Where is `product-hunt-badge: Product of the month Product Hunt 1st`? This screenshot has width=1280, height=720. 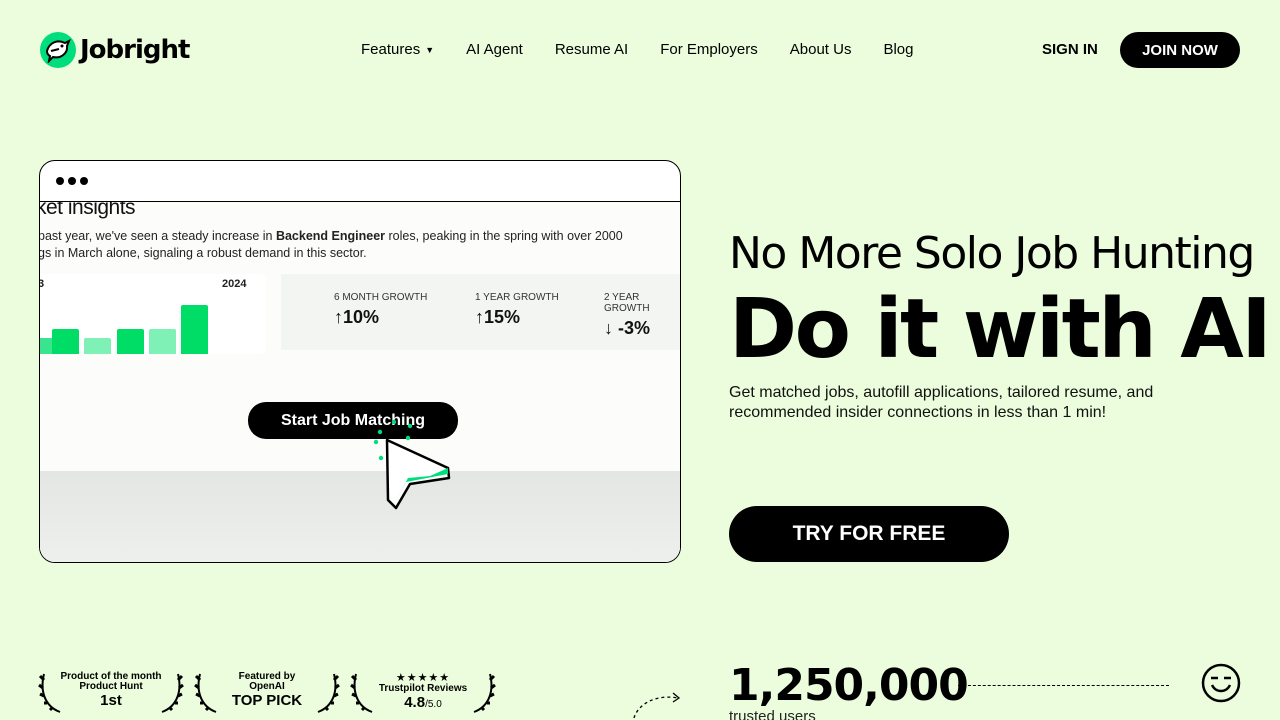
product-hunt-badge: Product of the month Product Hunt 1st is located at coordinates (111, 692).